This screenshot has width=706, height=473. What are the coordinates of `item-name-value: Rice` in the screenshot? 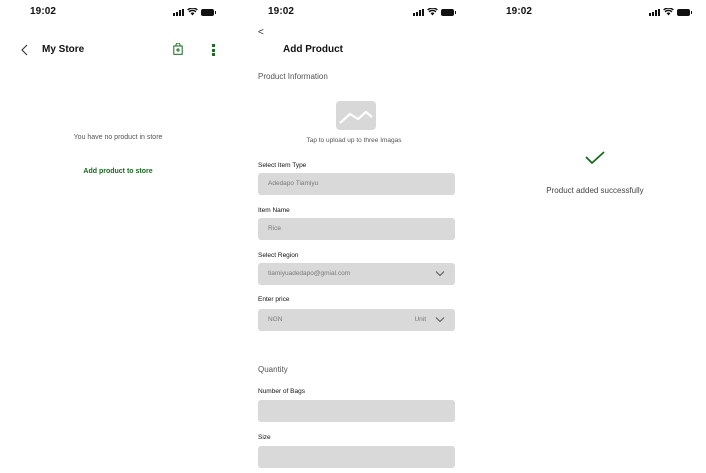 It's located at (275, 228).